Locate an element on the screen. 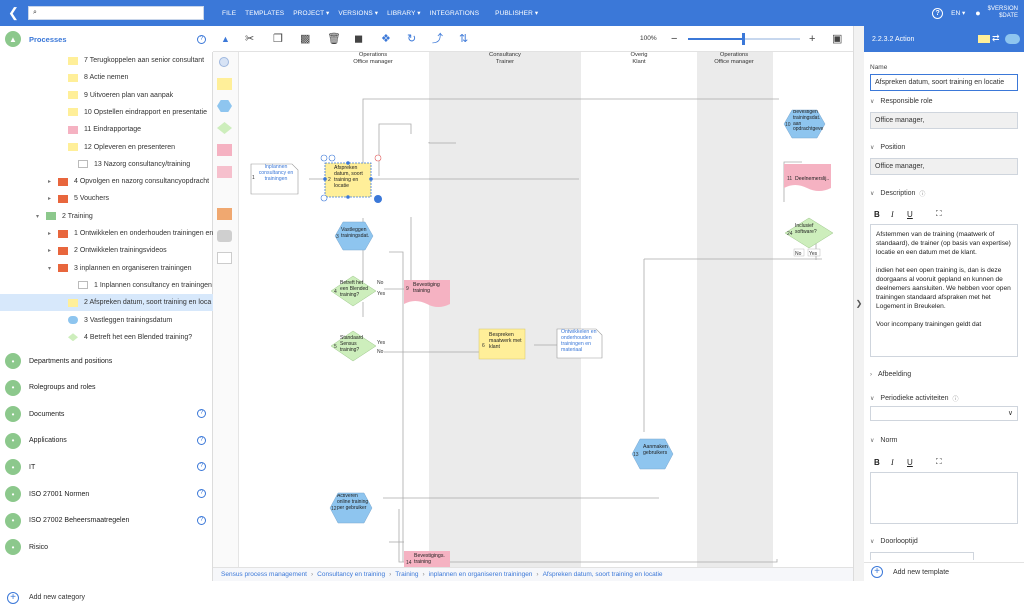 This screenshot has height=607, width=1024. category-item: • Applications? is located at coordinates (106, 441).